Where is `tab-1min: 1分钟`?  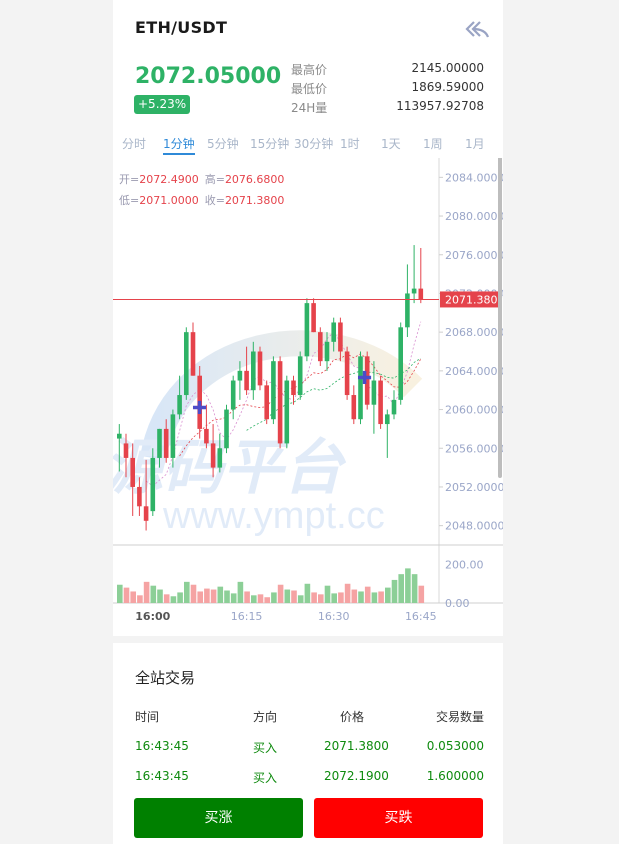 tab-1min: 1分钟 is located at coordinates (179, 145).